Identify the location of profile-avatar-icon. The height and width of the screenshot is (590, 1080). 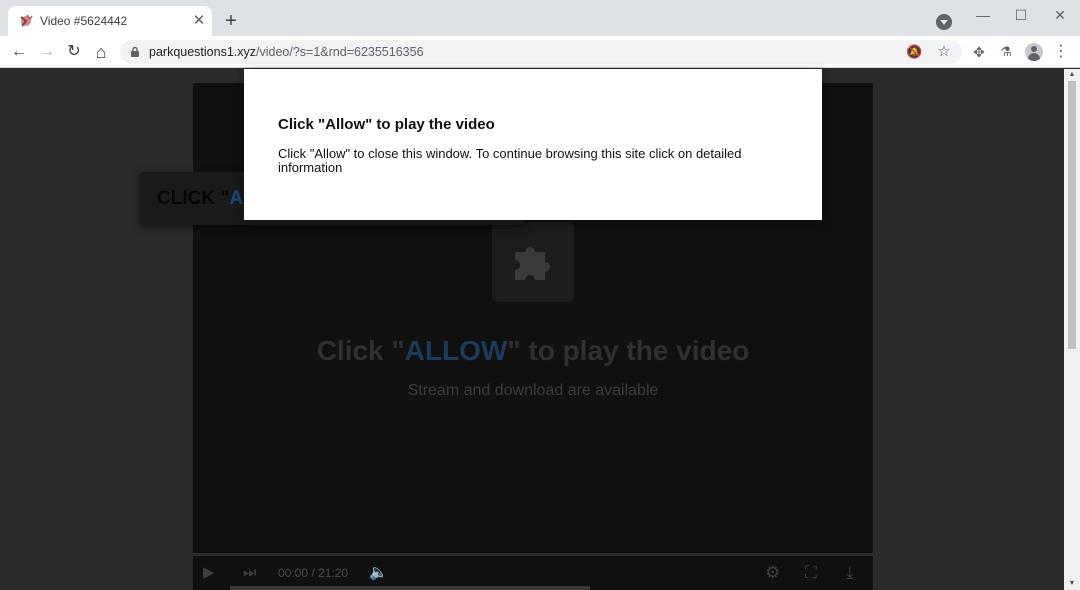
(1034, 52).